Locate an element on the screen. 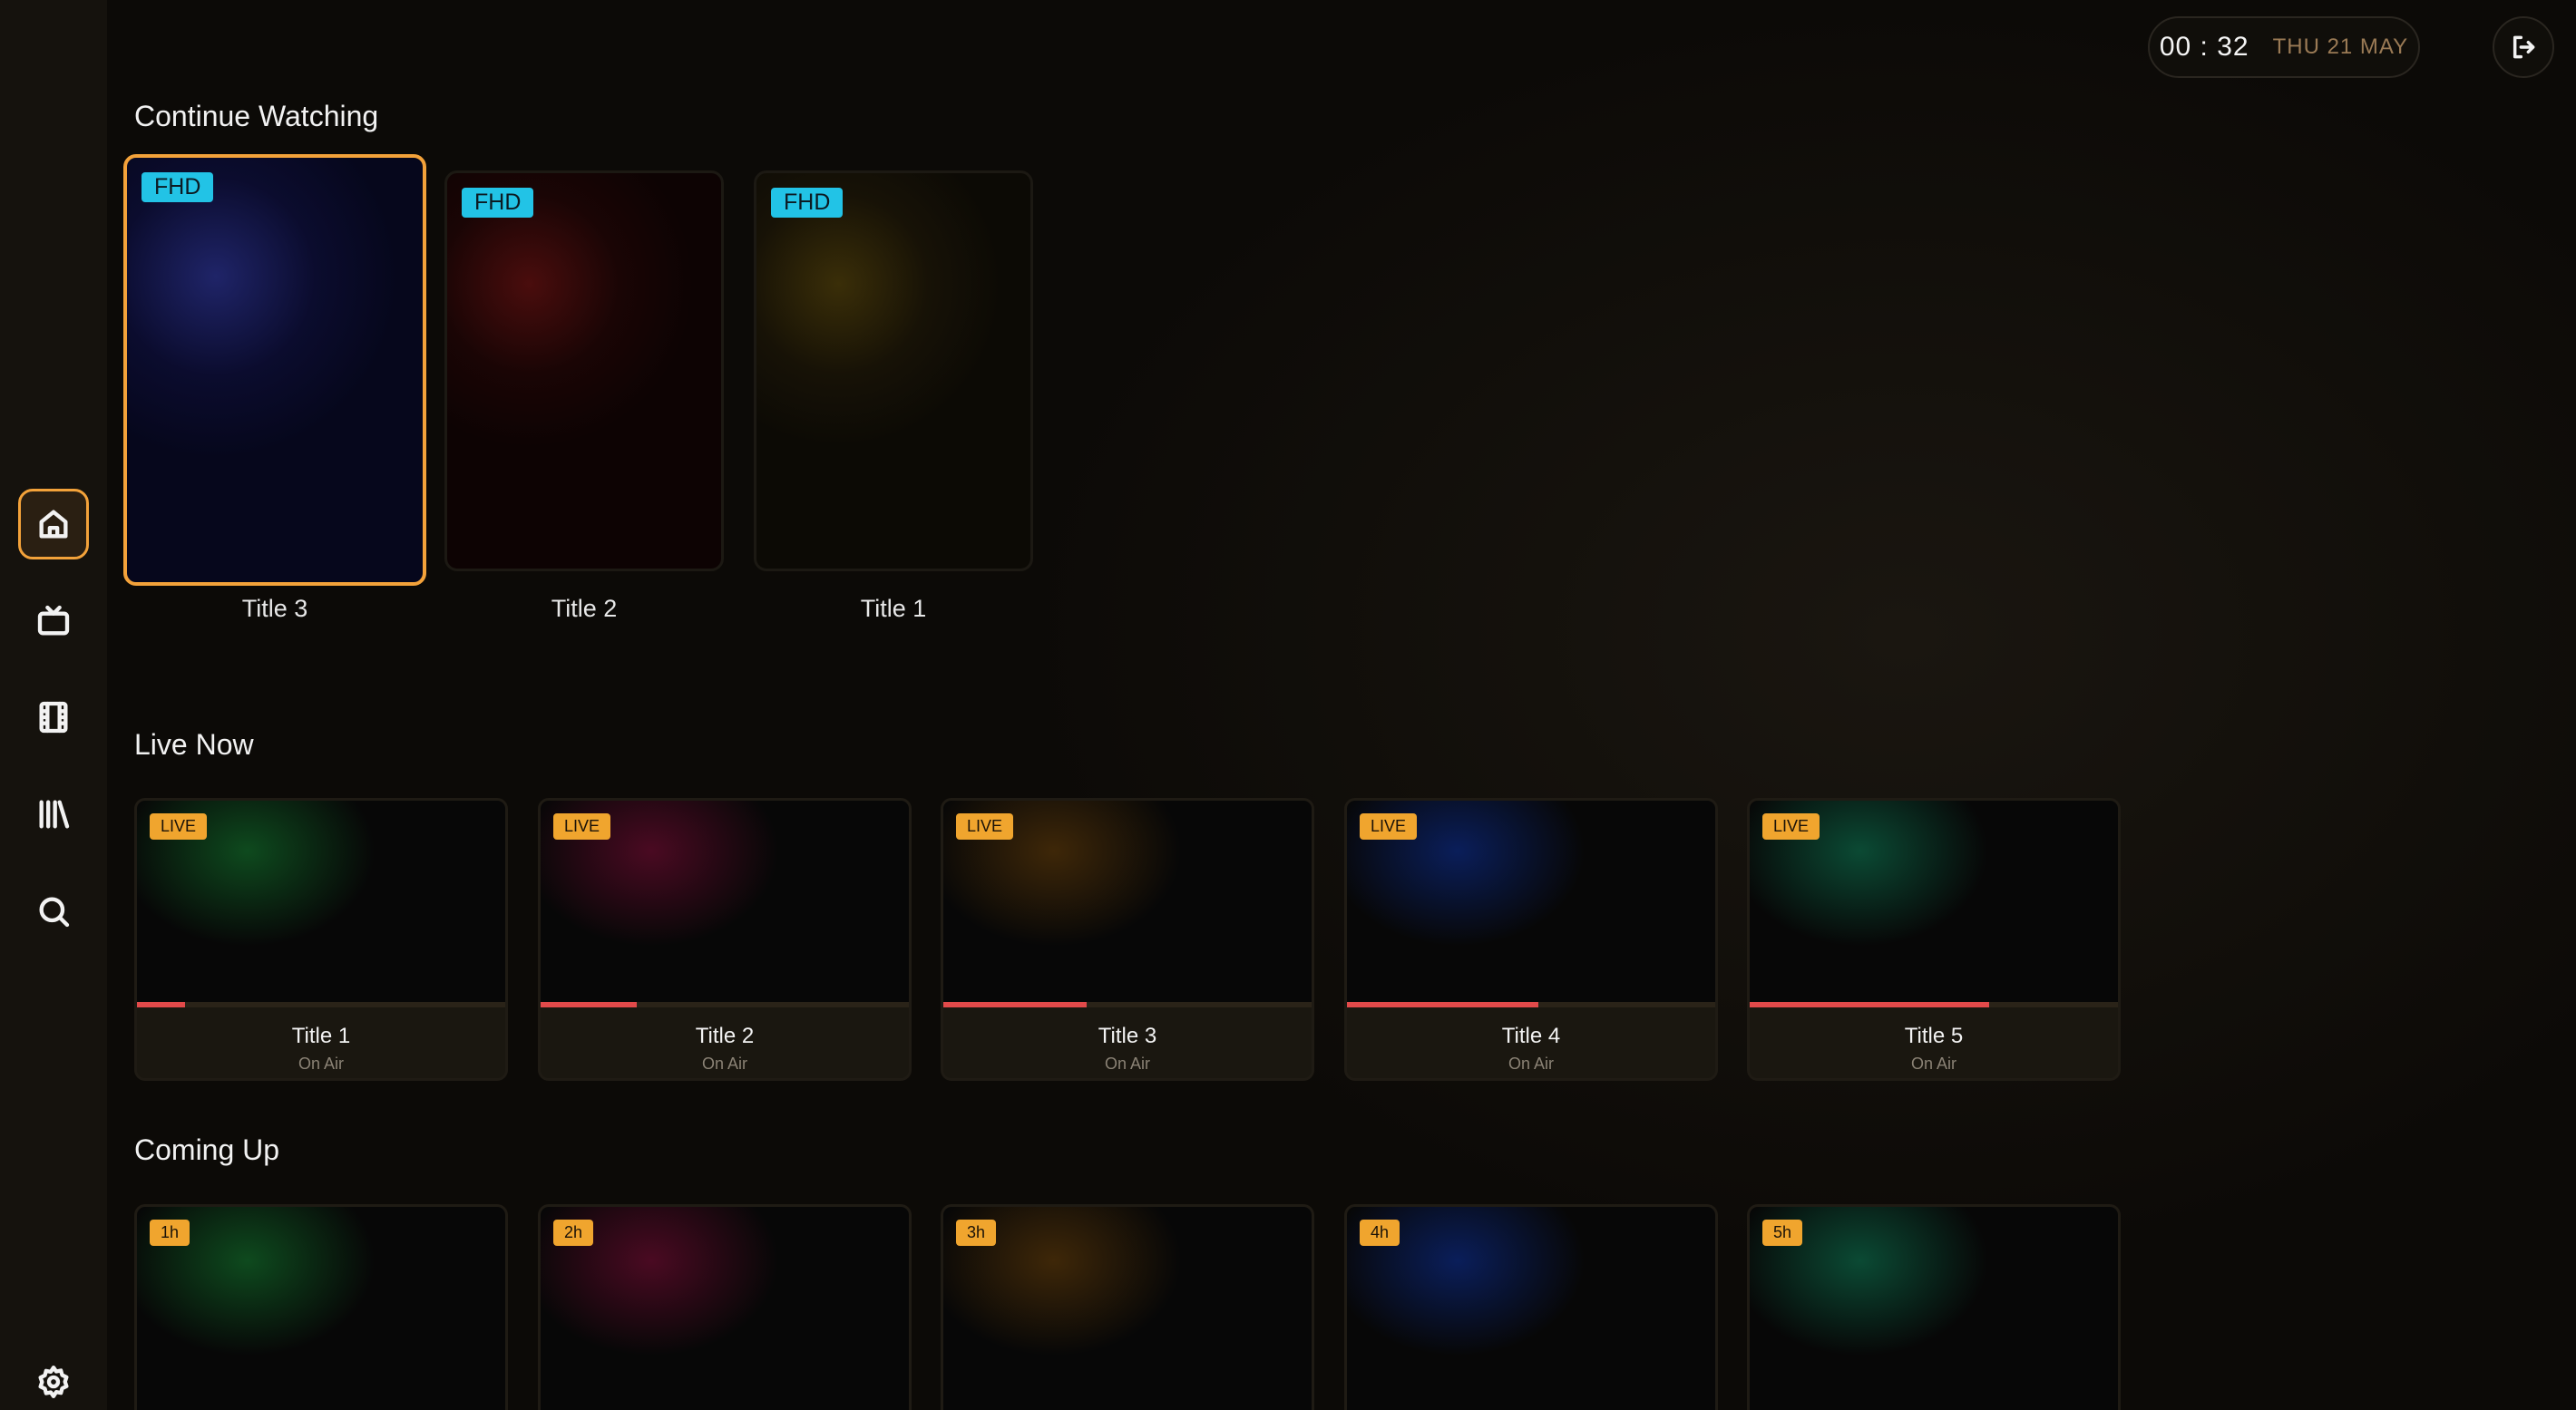  search-icon is located at coordinates (54, 913).